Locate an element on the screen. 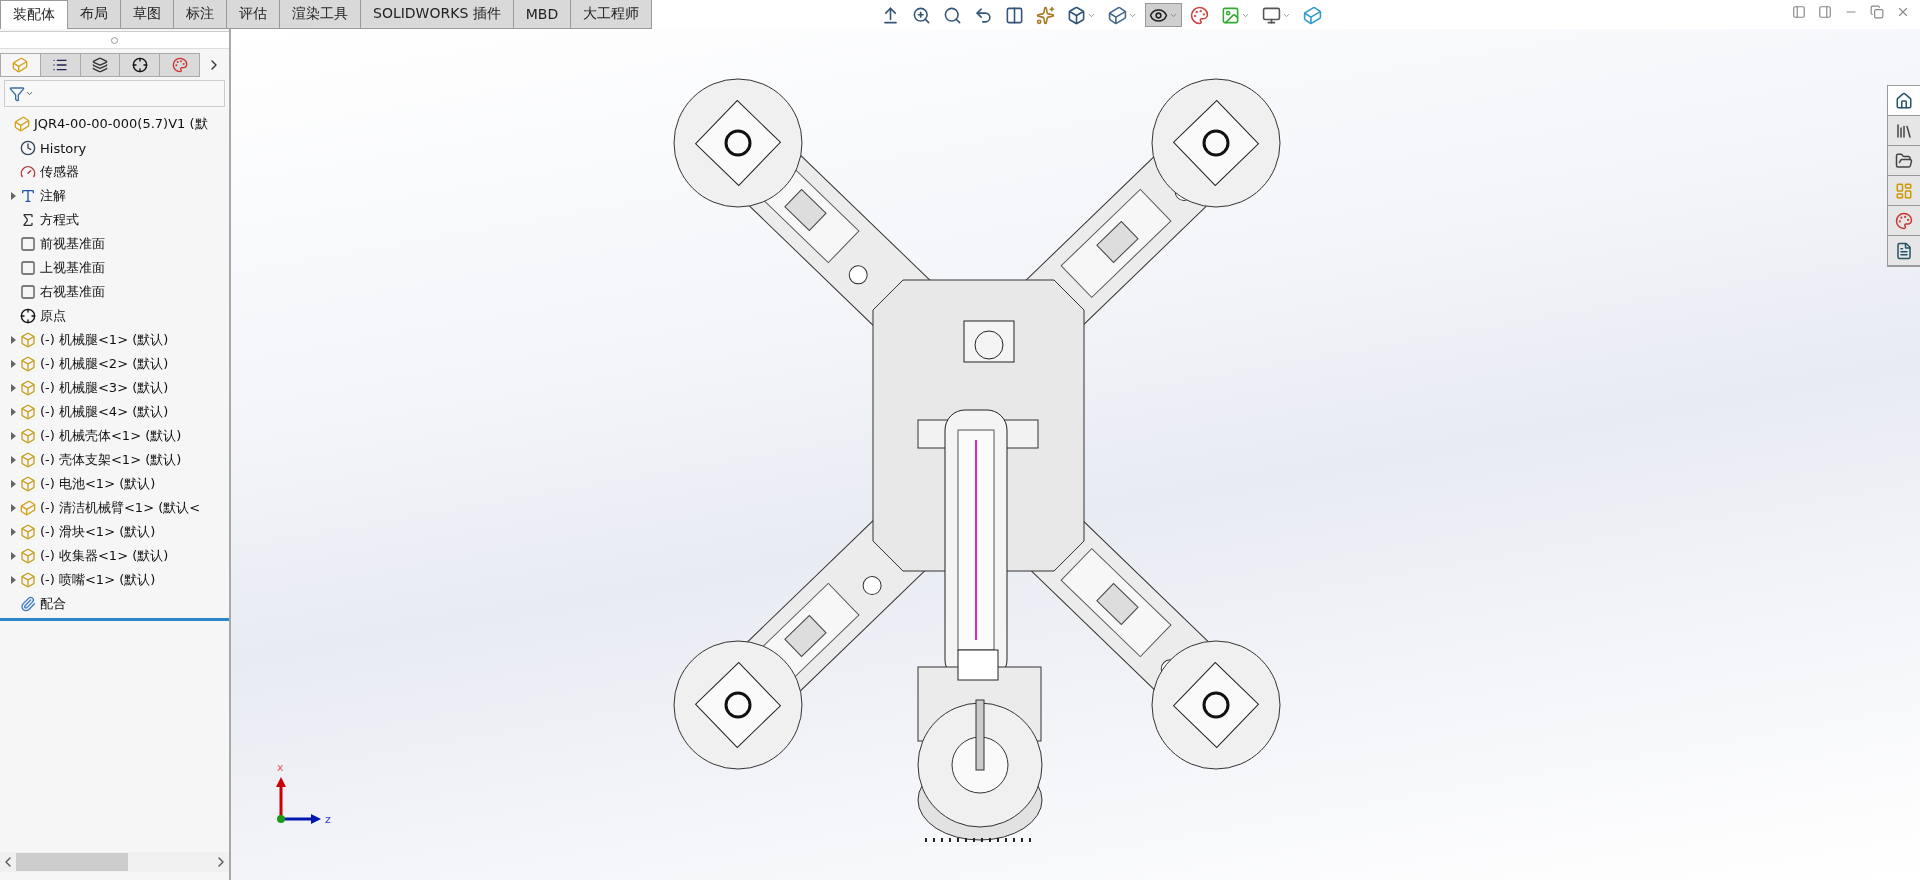 This screenshot has height=880, width=1920. panel-right-icon is located at coordinates (1825, 12).